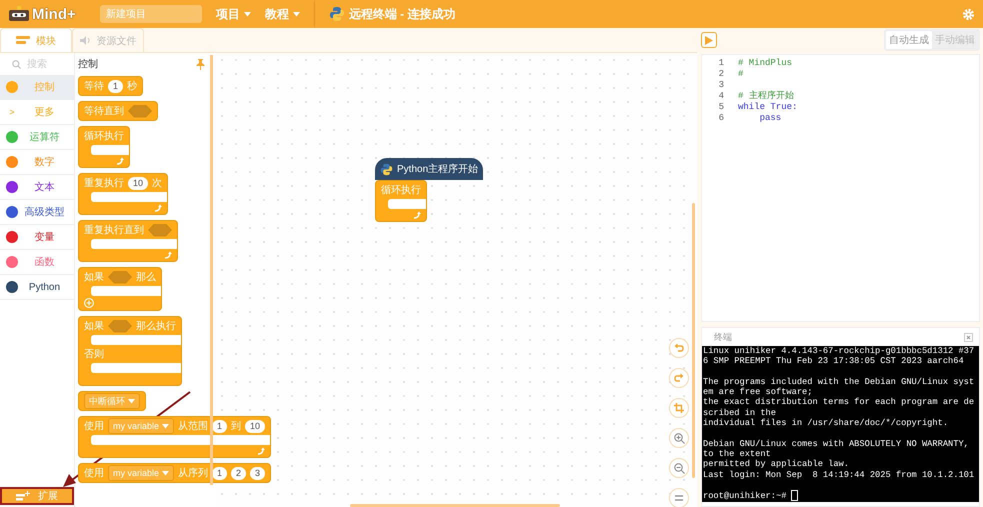  I want to click on terminal-line: to the extent, so click(737, 454).